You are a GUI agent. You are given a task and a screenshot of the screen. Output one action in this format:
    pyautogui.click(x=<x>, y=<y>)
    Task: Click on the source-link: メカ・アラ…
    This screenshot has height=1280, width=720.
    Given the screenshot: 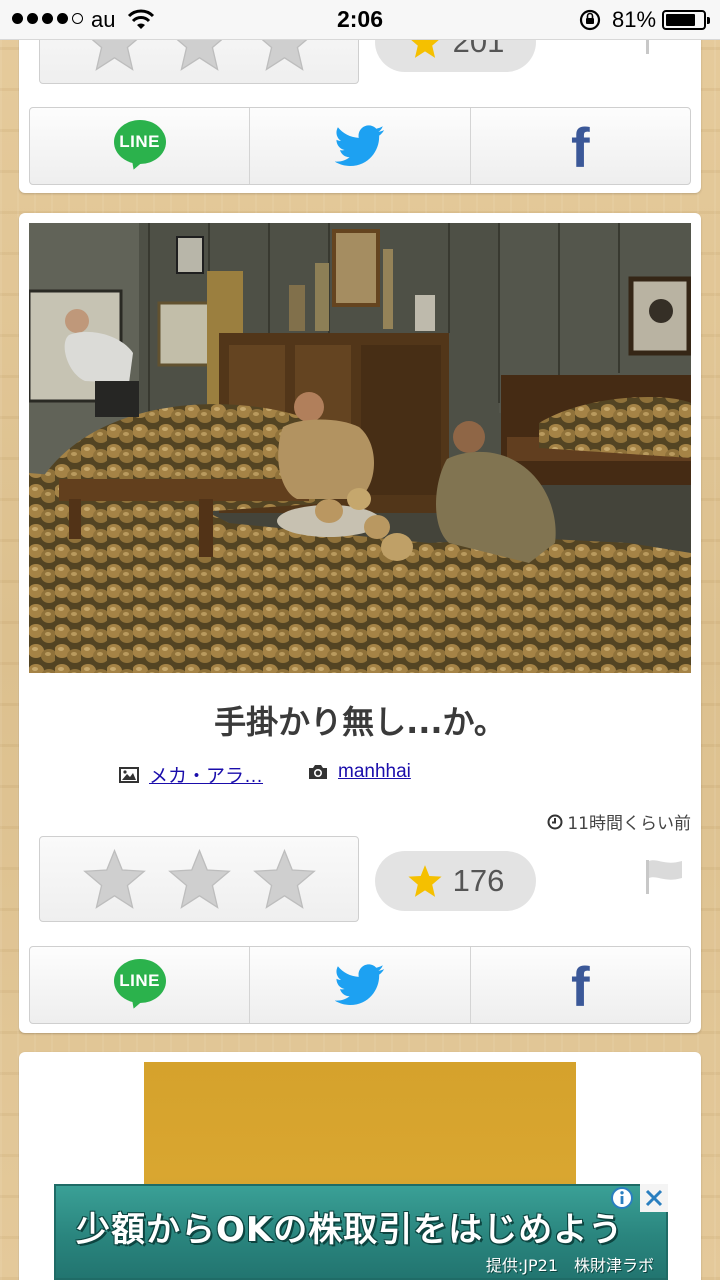 What is the action you would take?
    pyautogui.click(x=206, y=774)
    